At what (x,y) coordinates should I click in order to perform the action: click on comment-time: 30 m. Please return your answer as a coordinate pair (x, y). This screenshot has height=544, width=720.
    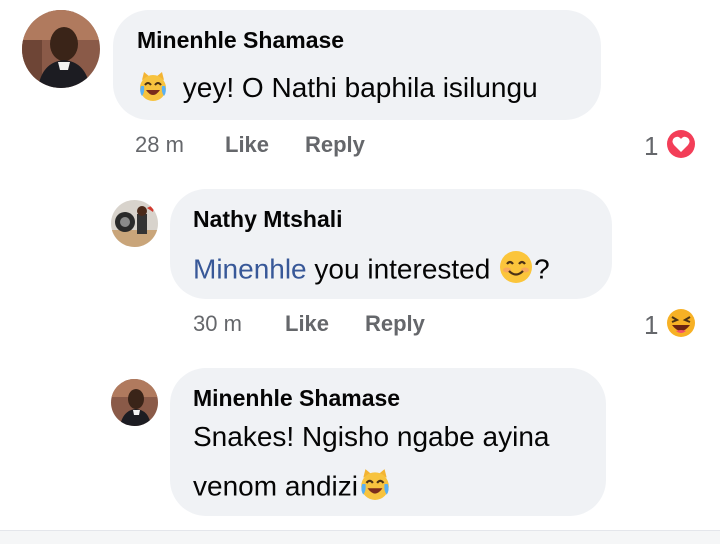
    Looking at the image, I should click on (217, 324).